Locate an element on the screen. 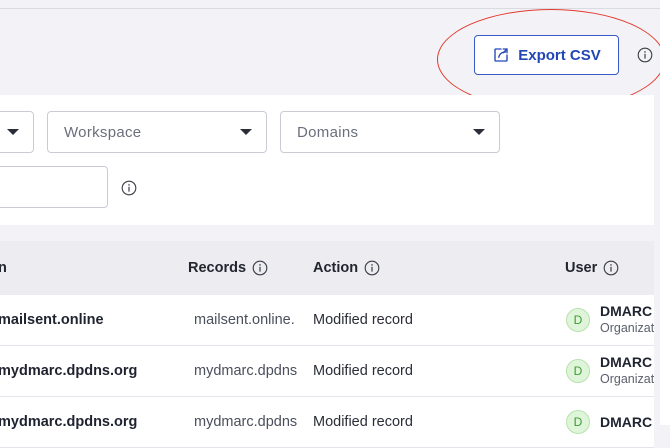 This screenshot has height=448, width=670. filter-select-partial is located at coordinates (17, 132).